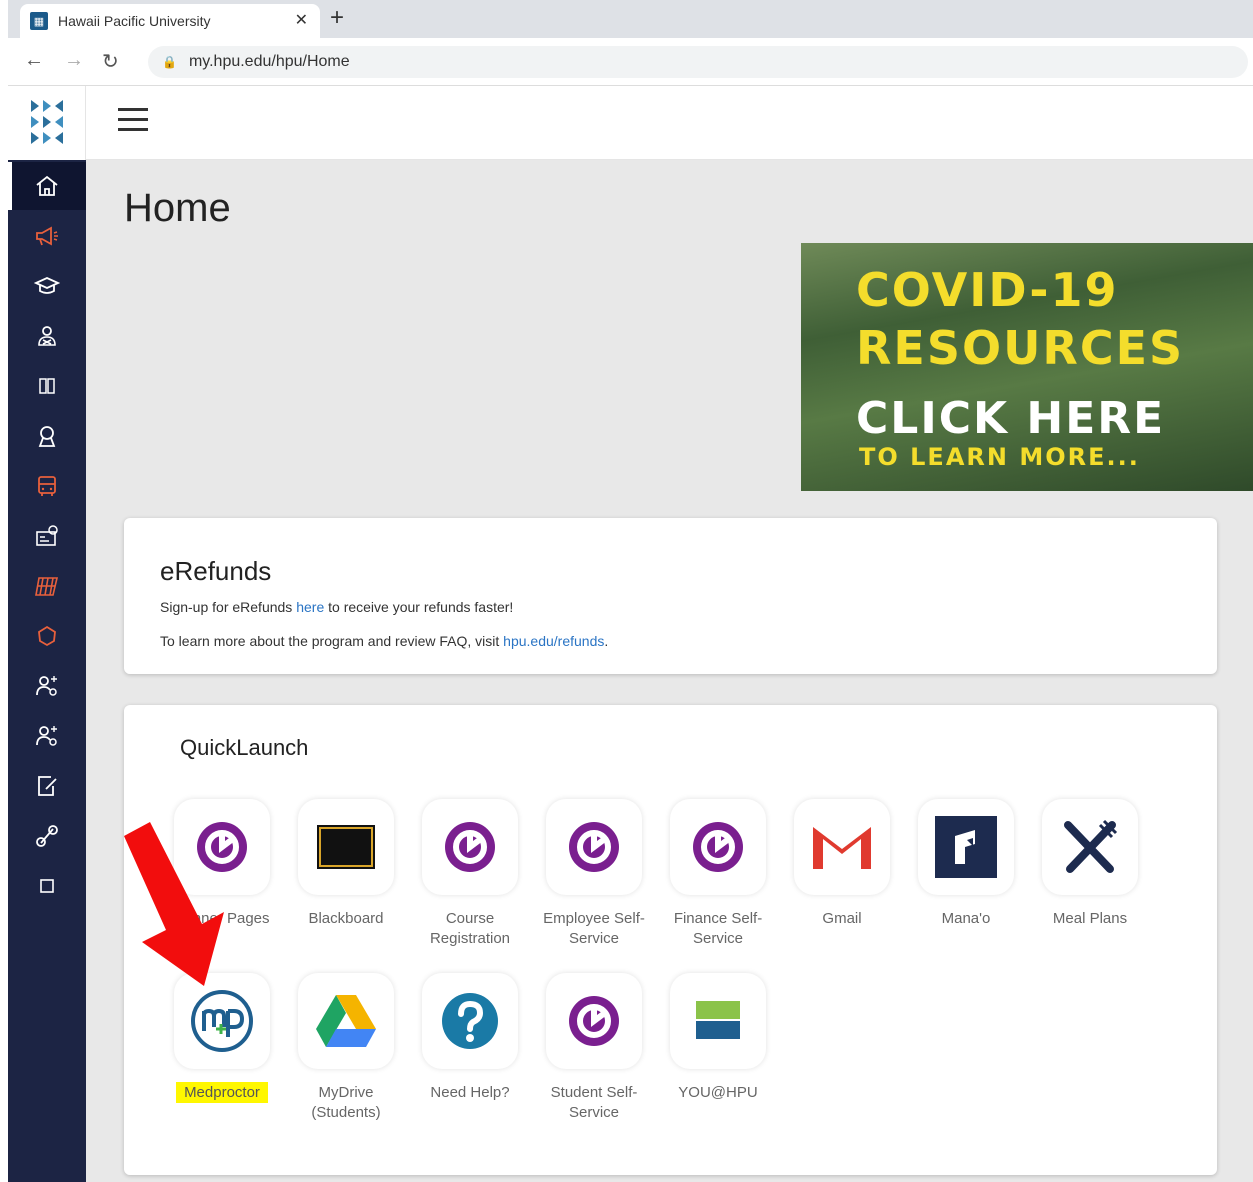 The height and width of the screenshot is (1182, 1253). I want to click on users-icon, so click(47, 336).